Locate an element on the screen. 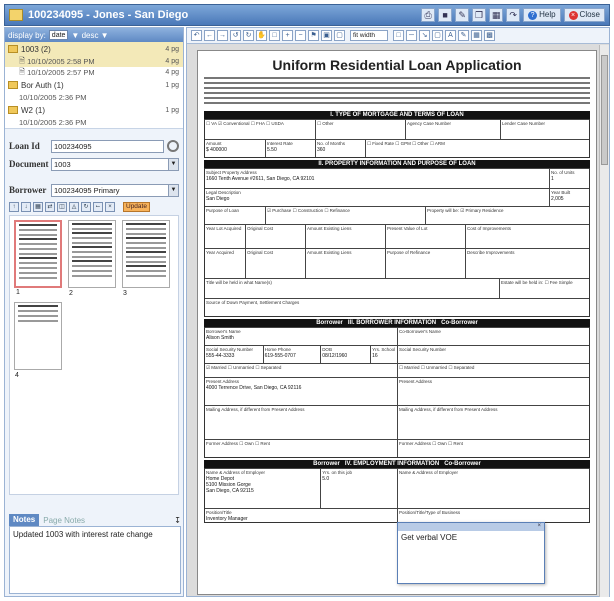 The height and width of the screenshot is (601, 614). rectangle-icon: □ is located at coordinates (398, 35).